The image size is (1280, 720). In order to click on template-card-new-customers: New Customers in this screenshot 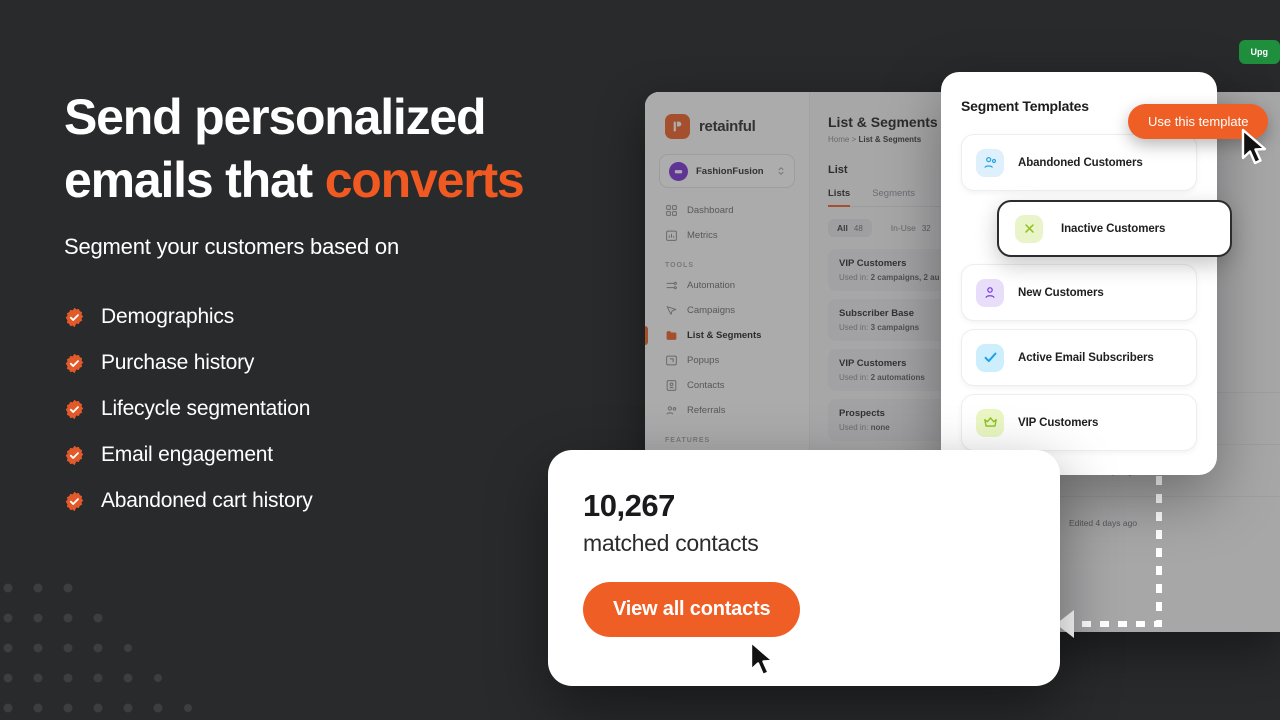, I will do `click(1079, 292)`.